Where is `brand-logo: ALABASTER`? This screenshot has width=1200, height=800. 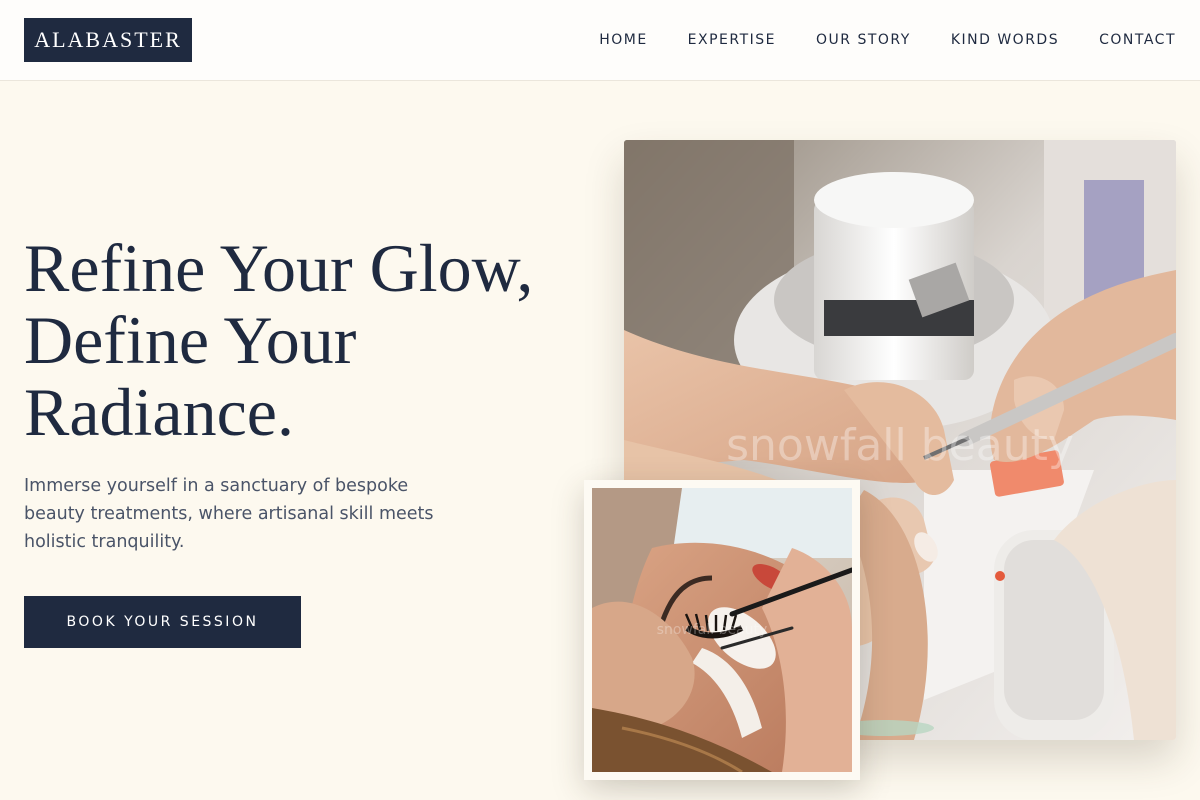 brand-logo: ALABASTER is located at coordinates (108, 40).